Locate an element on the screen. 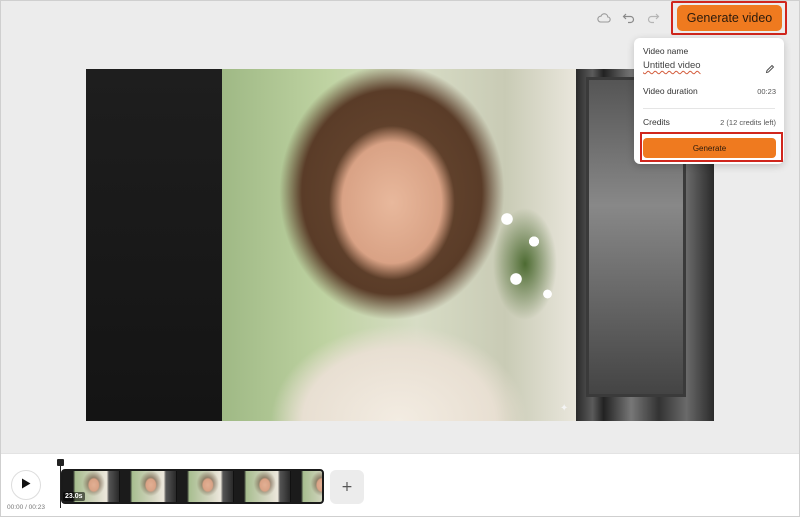  video-clip-track is located at coordinates (192, 486).